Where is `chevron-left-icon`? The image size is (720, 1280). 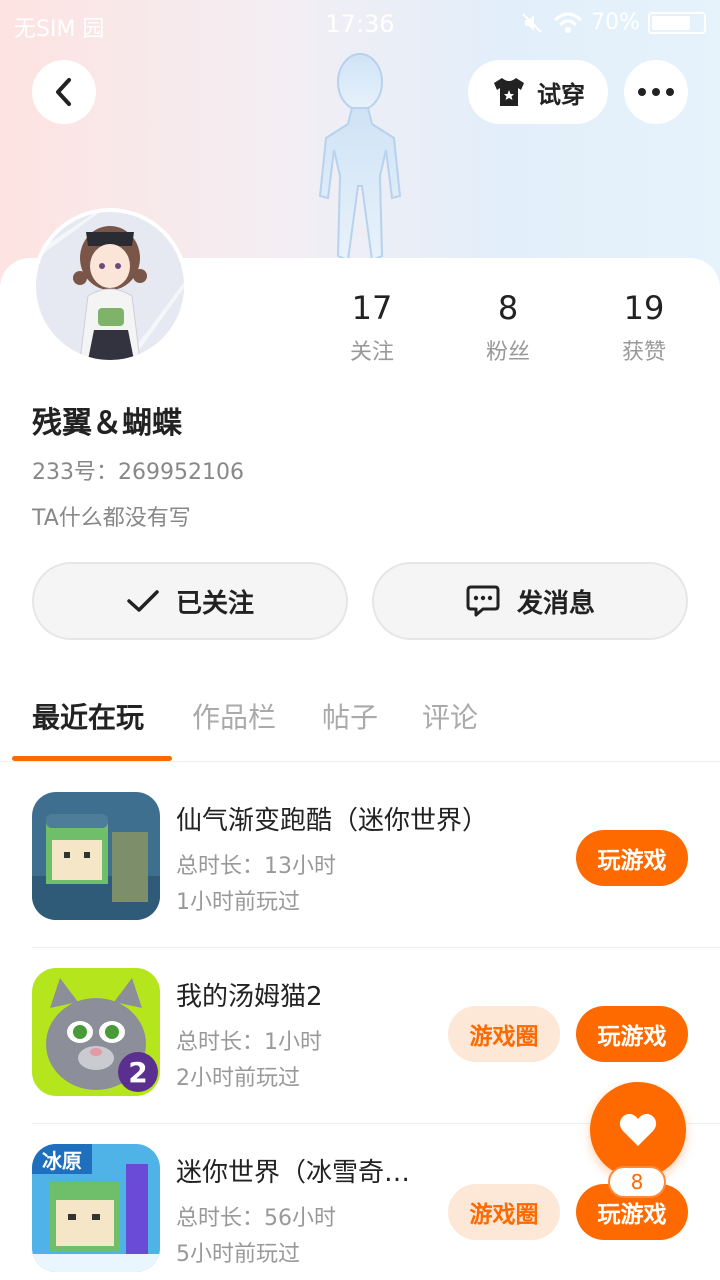 chevron-left-icon is located at coordinates (63, 92).